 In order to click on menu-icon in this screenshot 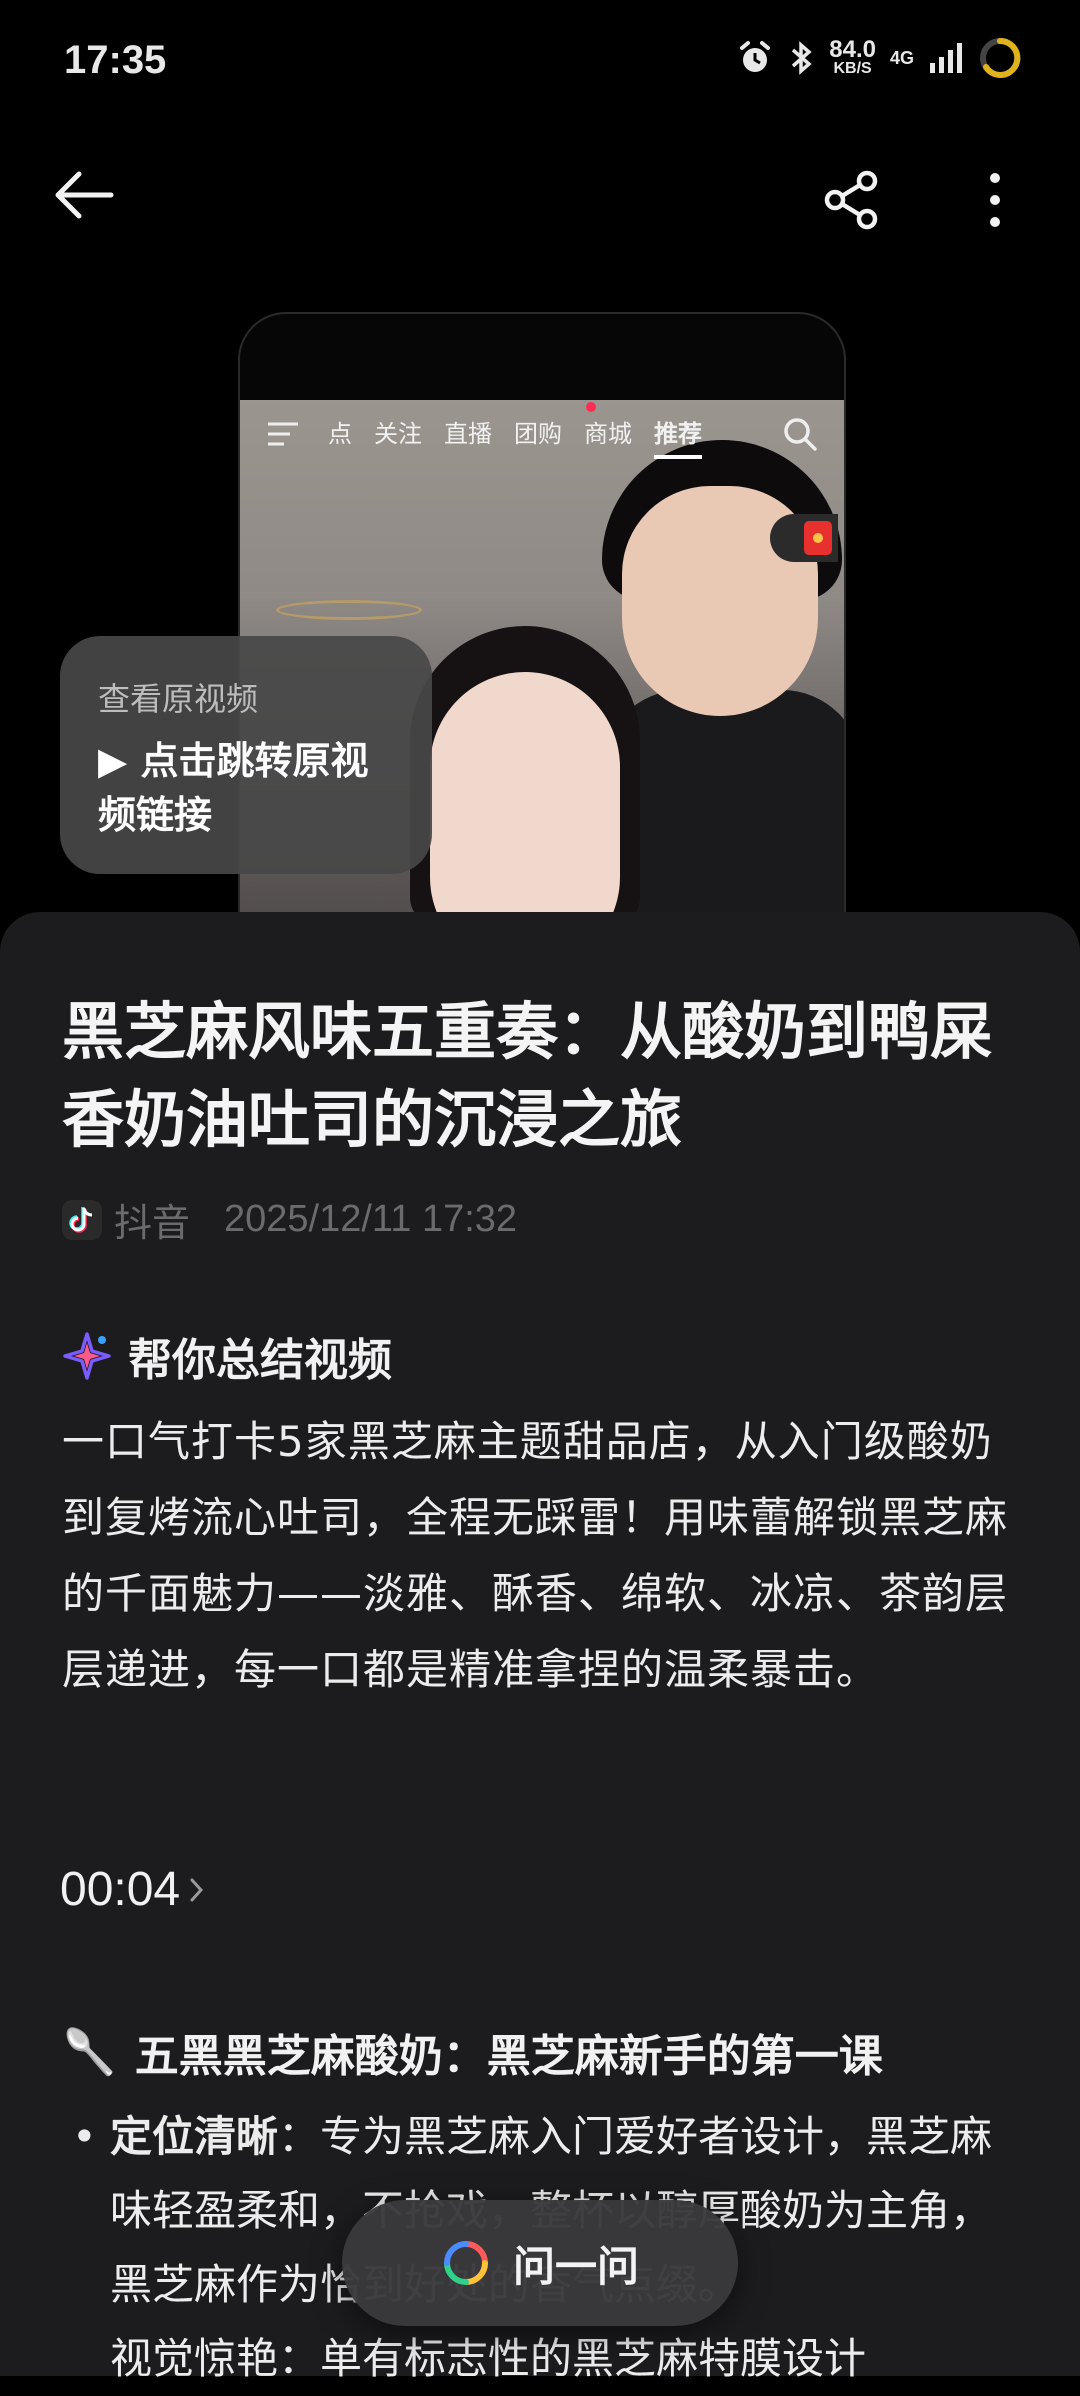, I will do `click(283, 434)`.